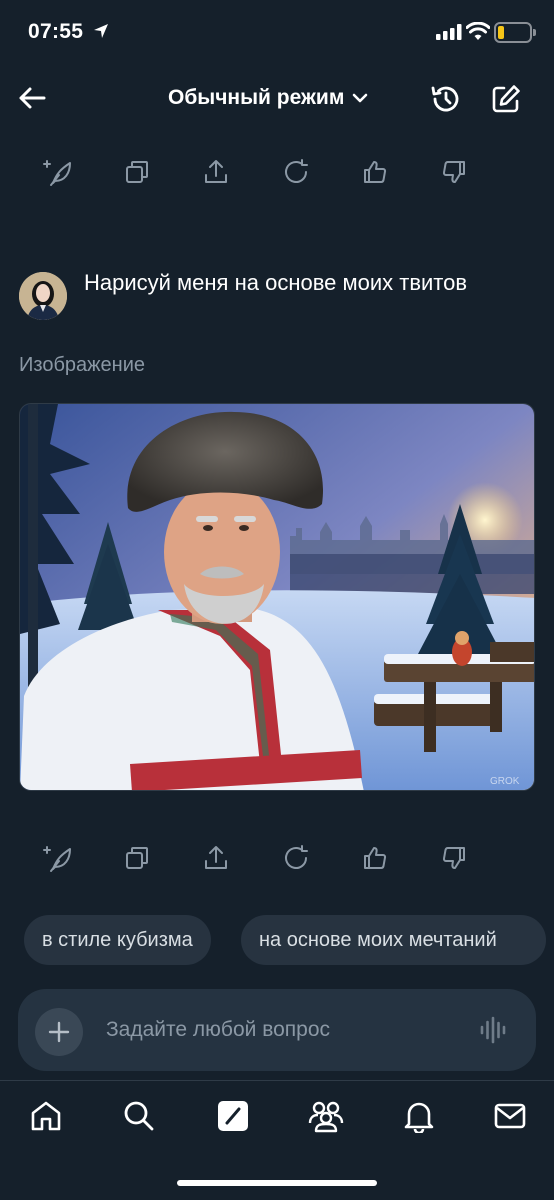 The height and width of the screenshot is (1200, 554). I want to click on location-arrow-icon, so click(101, 31).